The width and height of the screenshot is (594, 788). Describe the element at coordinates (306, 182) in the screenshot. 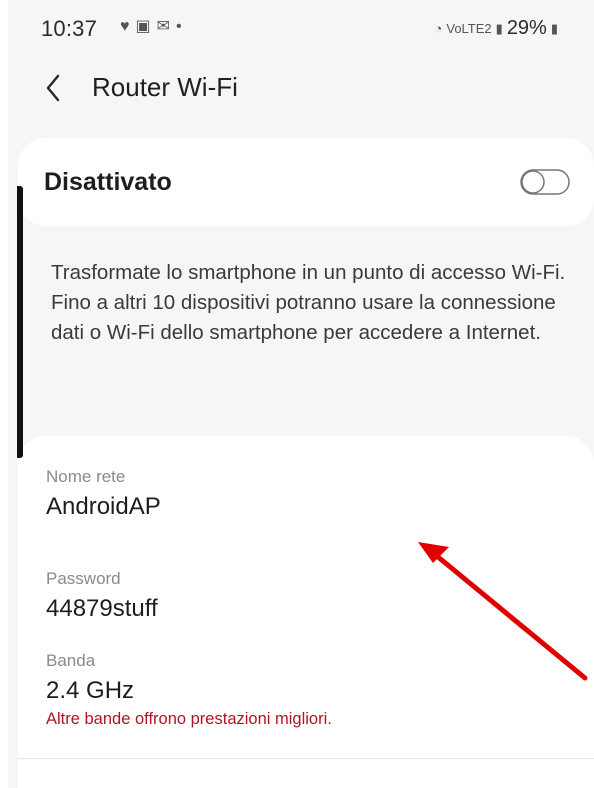

I see `hotspot-toggle-card: Disattivato` at that location.